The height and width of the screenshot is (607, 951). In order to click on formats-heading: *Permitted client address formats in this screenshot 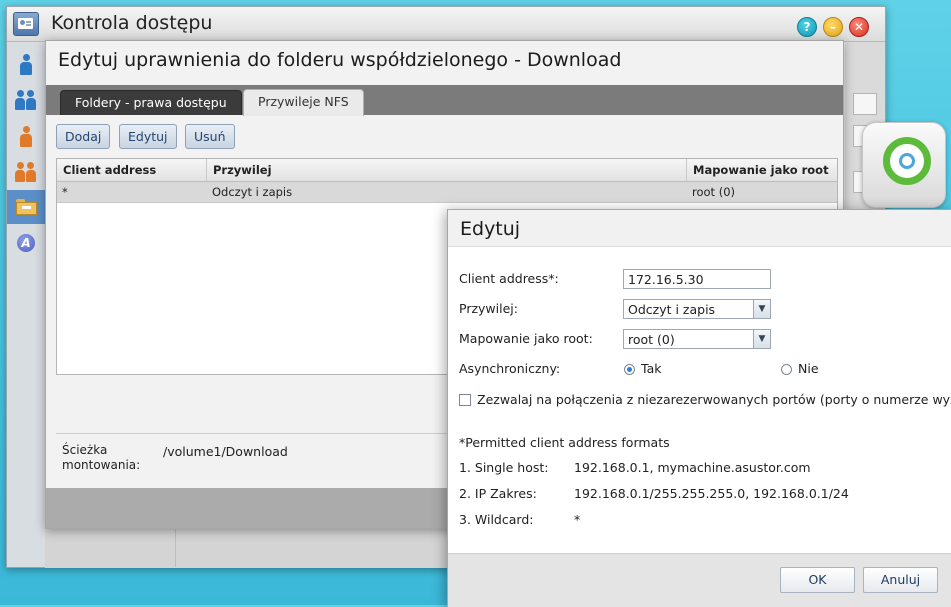, I will do `click(564, 442)`.